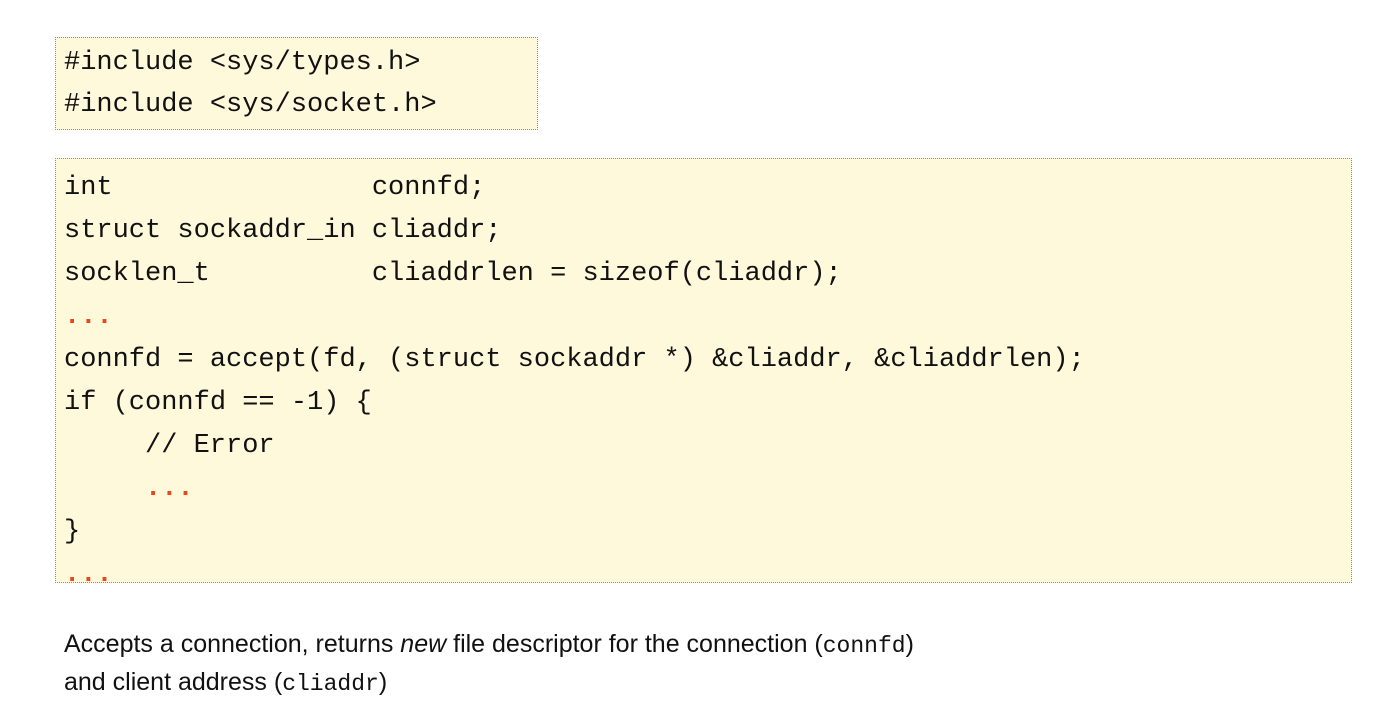  Describe the element at coordinates (232, 644) in the screenshot. I see `caption-text: Accepts a connection, returns` at that location.